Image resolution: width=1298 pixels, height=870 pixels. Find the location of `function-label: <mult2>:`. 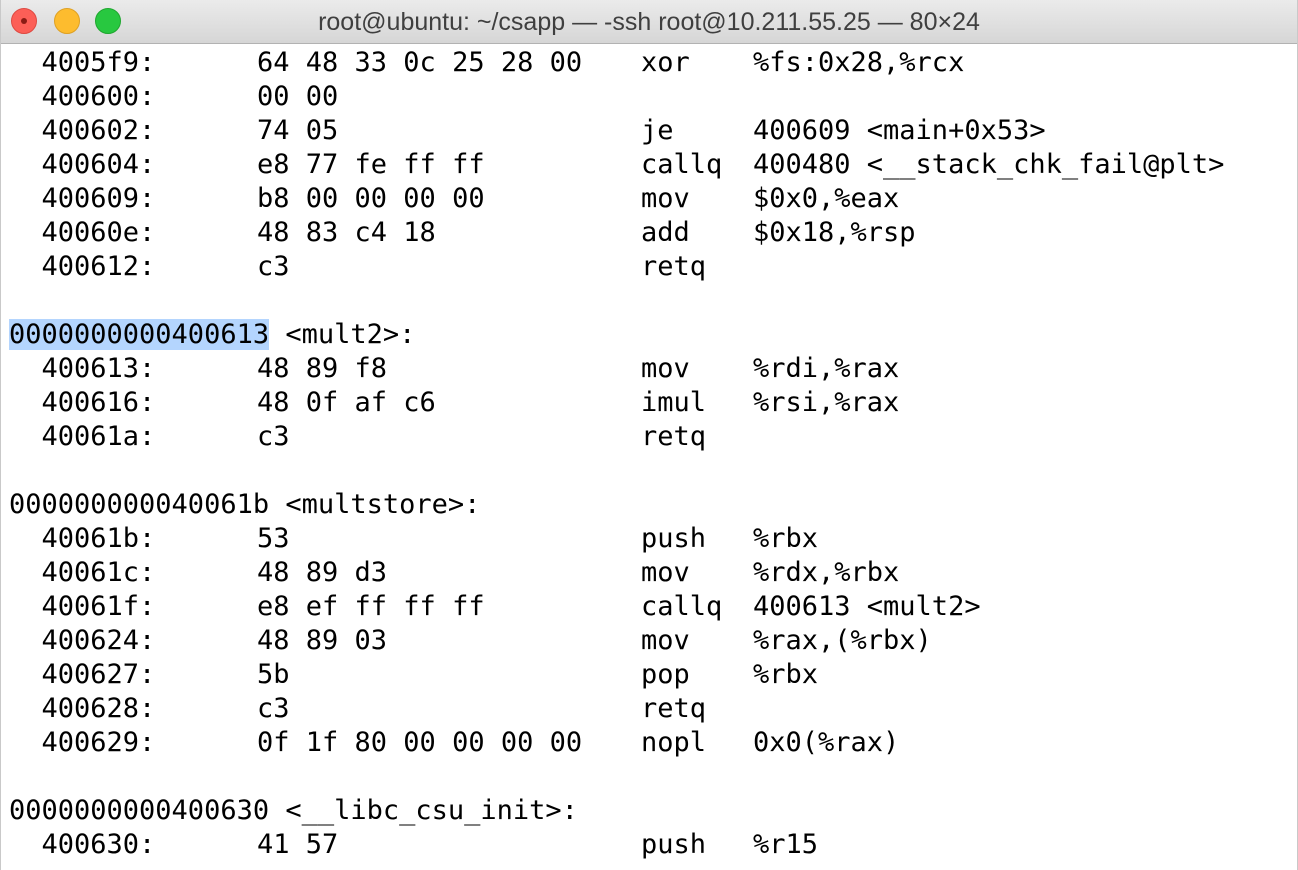

function-label: <mult2>: is located at coordinates (342, 334).